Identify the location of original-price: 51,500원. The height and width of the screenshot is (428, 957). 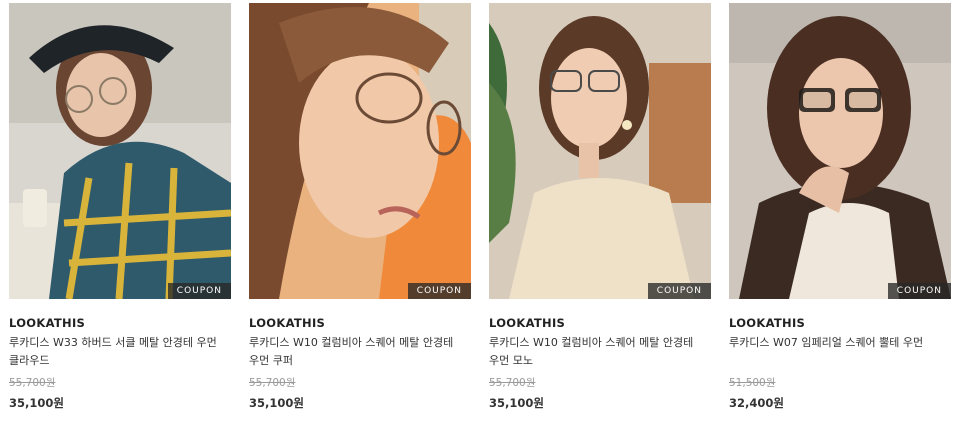
(752, 383).